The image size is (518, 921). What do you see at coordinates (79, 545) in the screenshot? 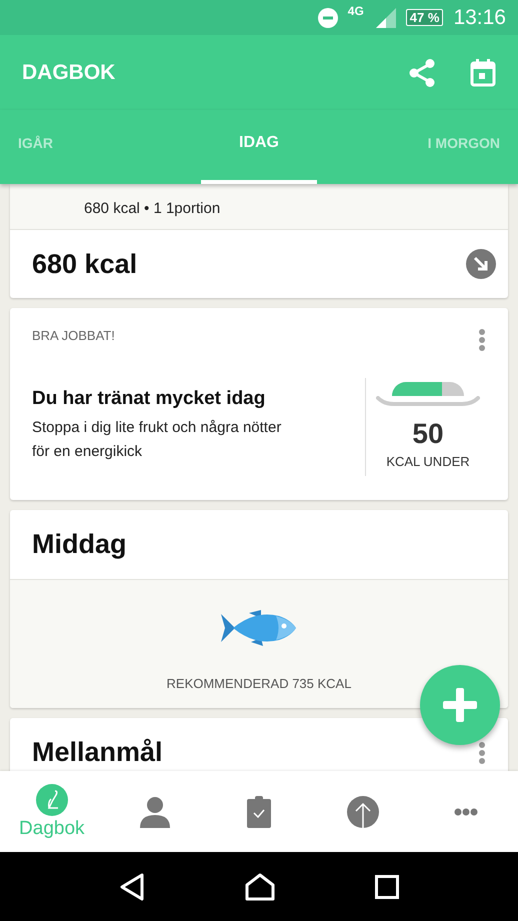
I see `meal-title: Middag` at bounding box center [79, 545].